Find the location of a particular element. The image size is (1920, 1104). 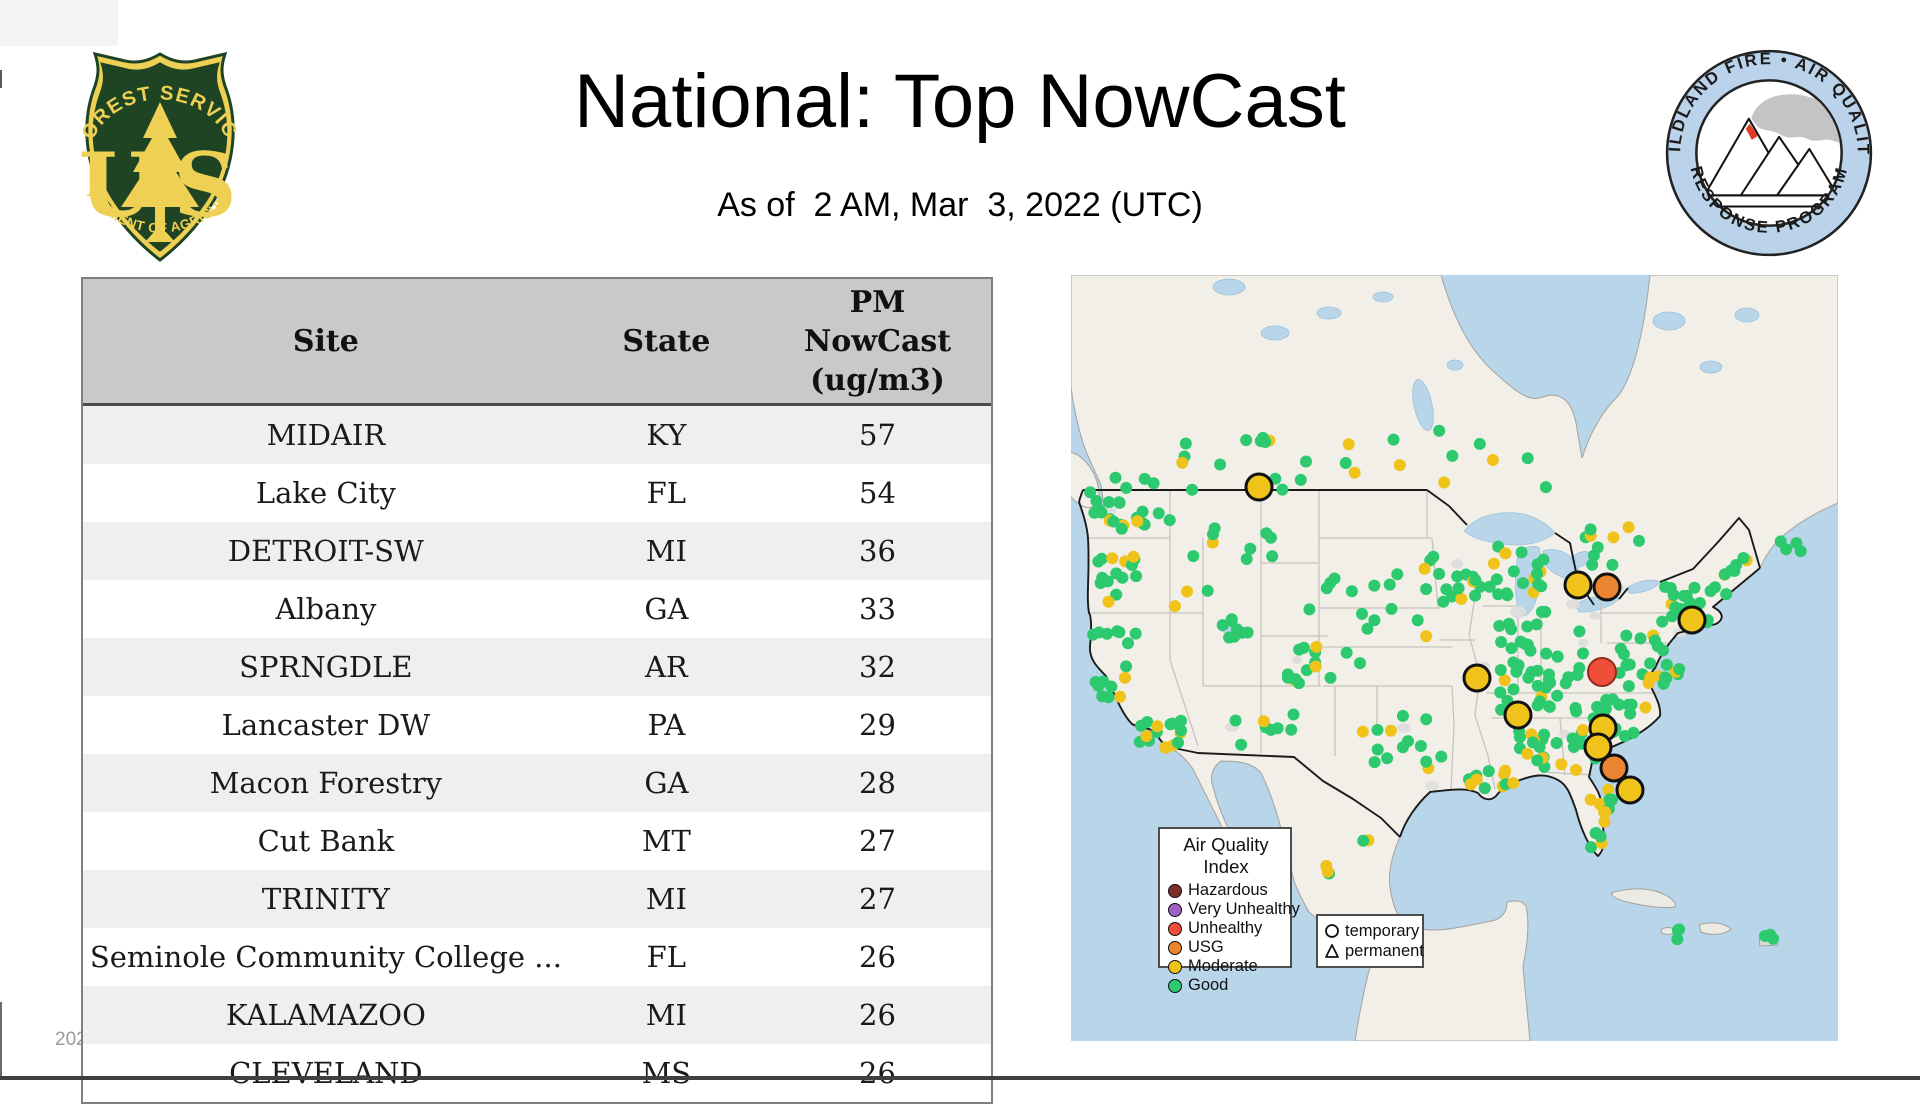

col-header-state: State is located at coordinates (666, 342).